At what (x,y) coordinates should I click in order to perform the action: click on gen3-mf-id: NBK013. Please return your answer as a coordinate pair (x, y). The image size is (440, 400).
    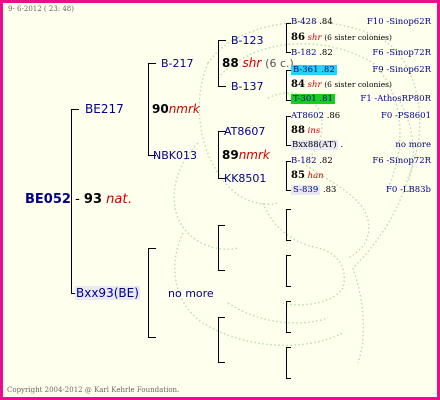
    Looking at the image, I should click on (175, 155).